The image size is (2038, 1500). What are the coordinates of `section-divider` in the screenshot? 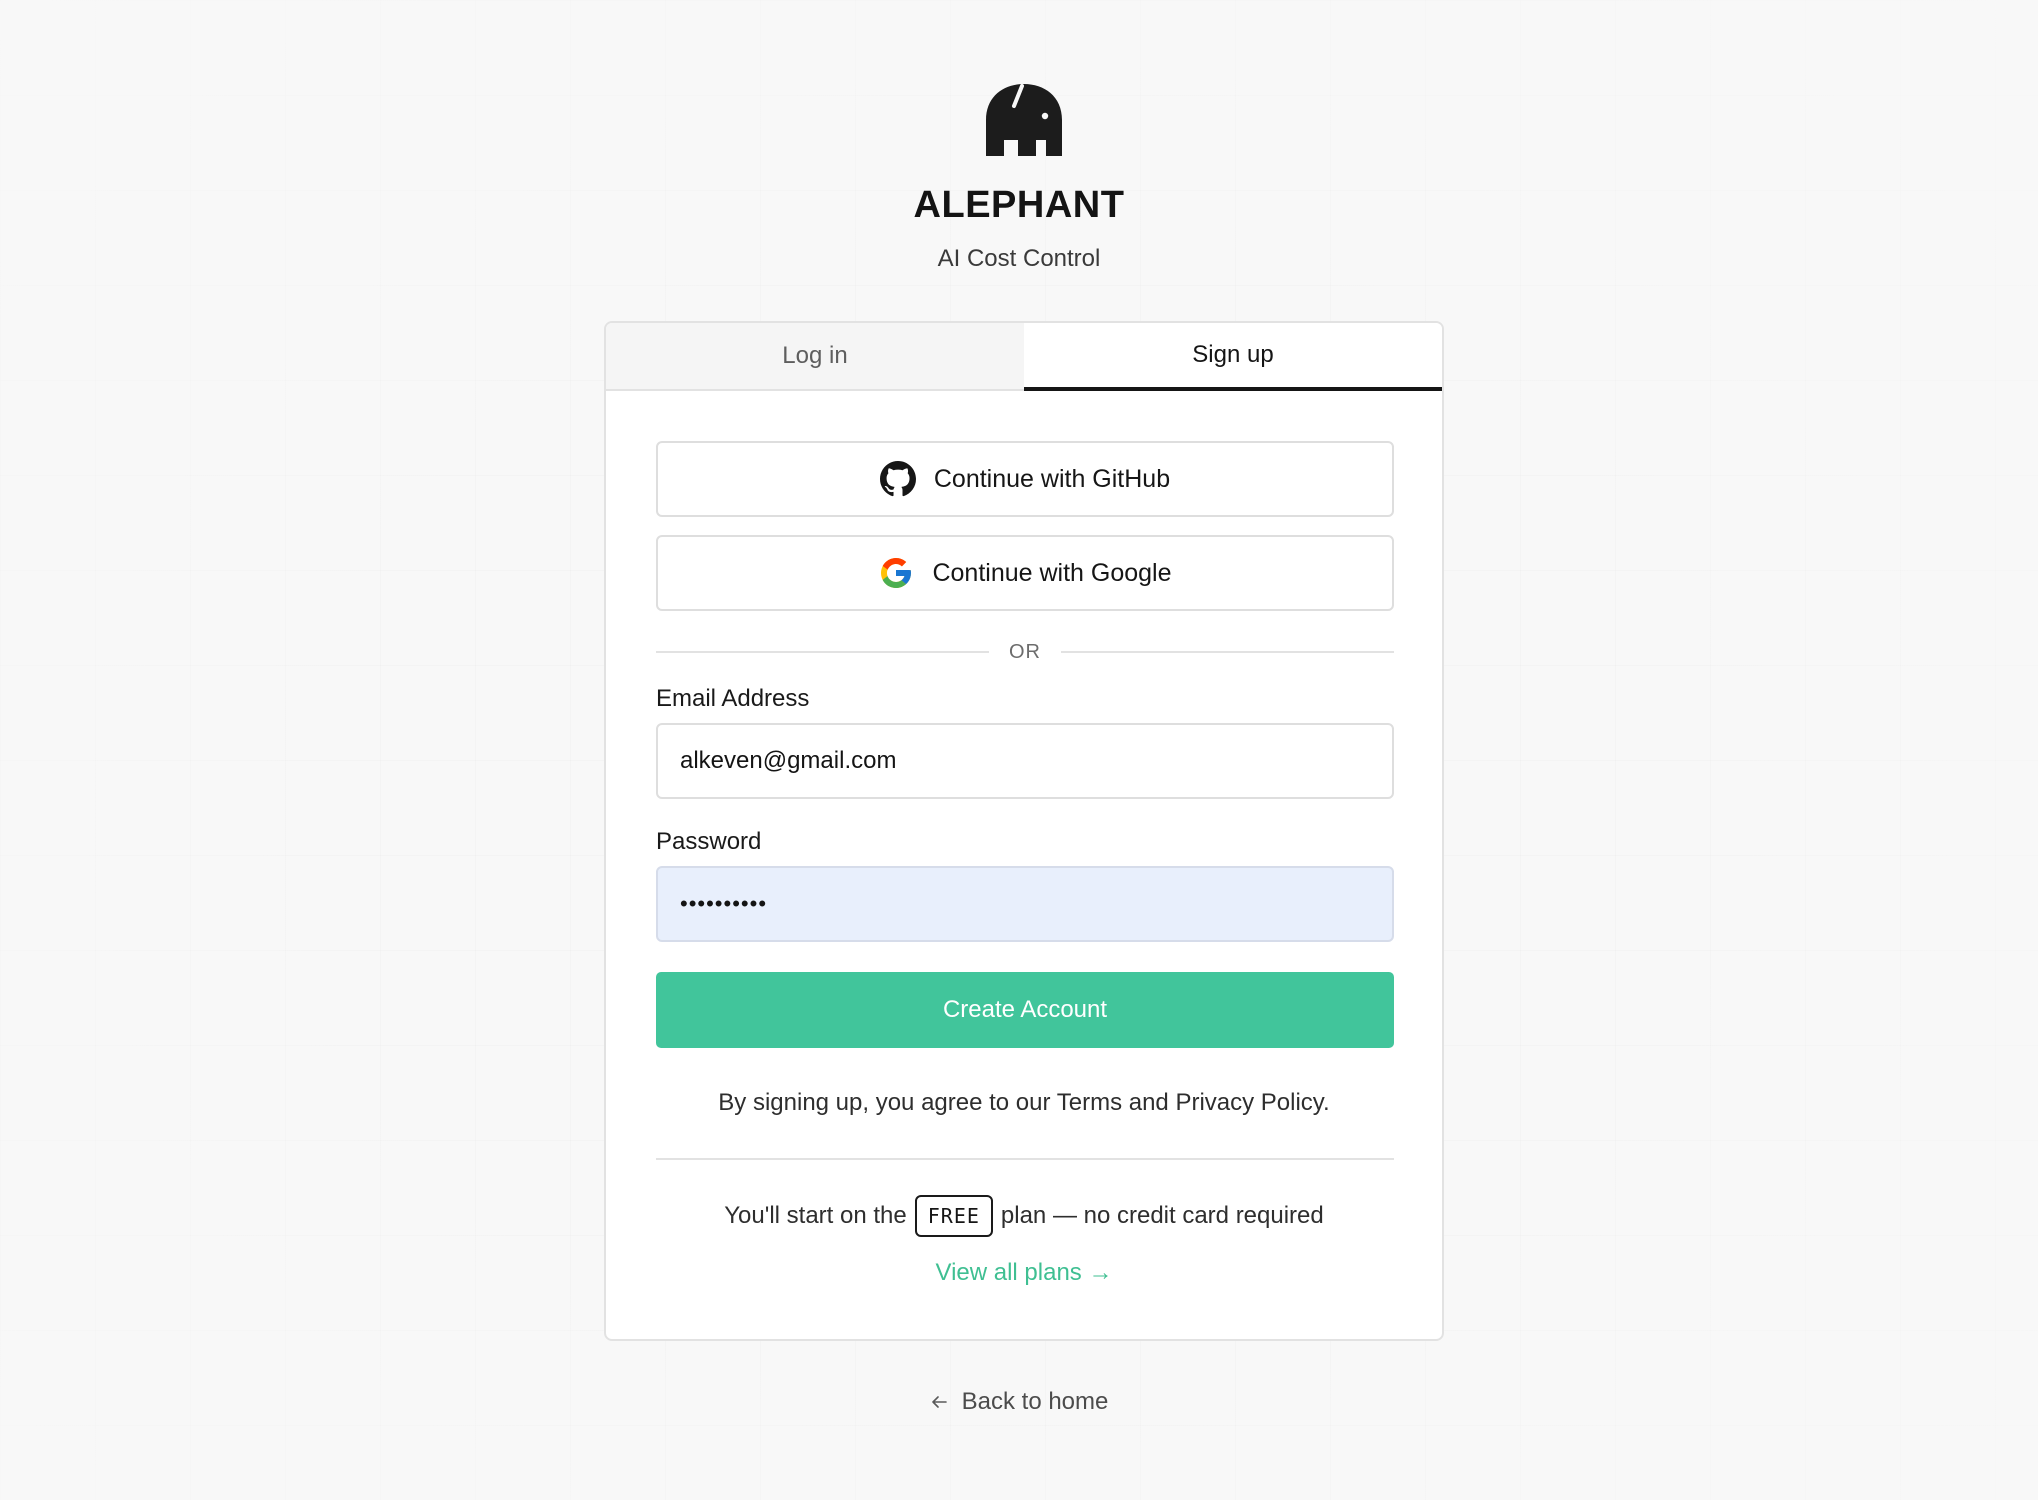 It's located at (1025, 1159).